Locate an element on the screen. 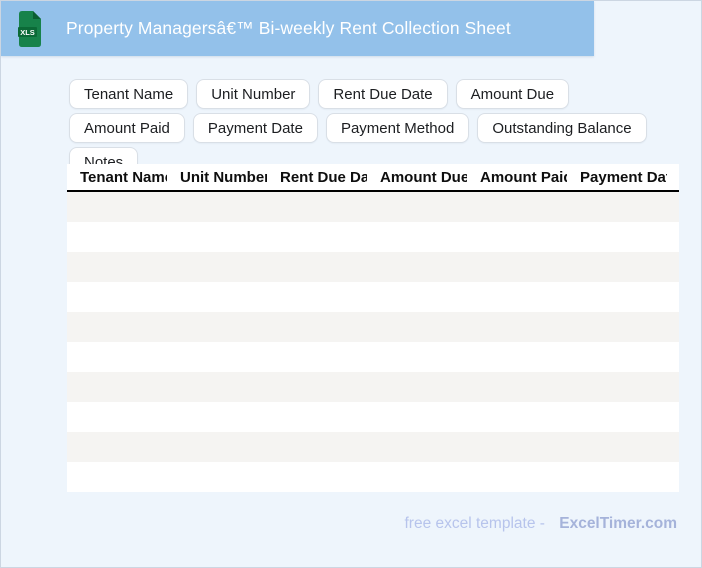  column-header: Amount Due is located at coordinates (423, 177).